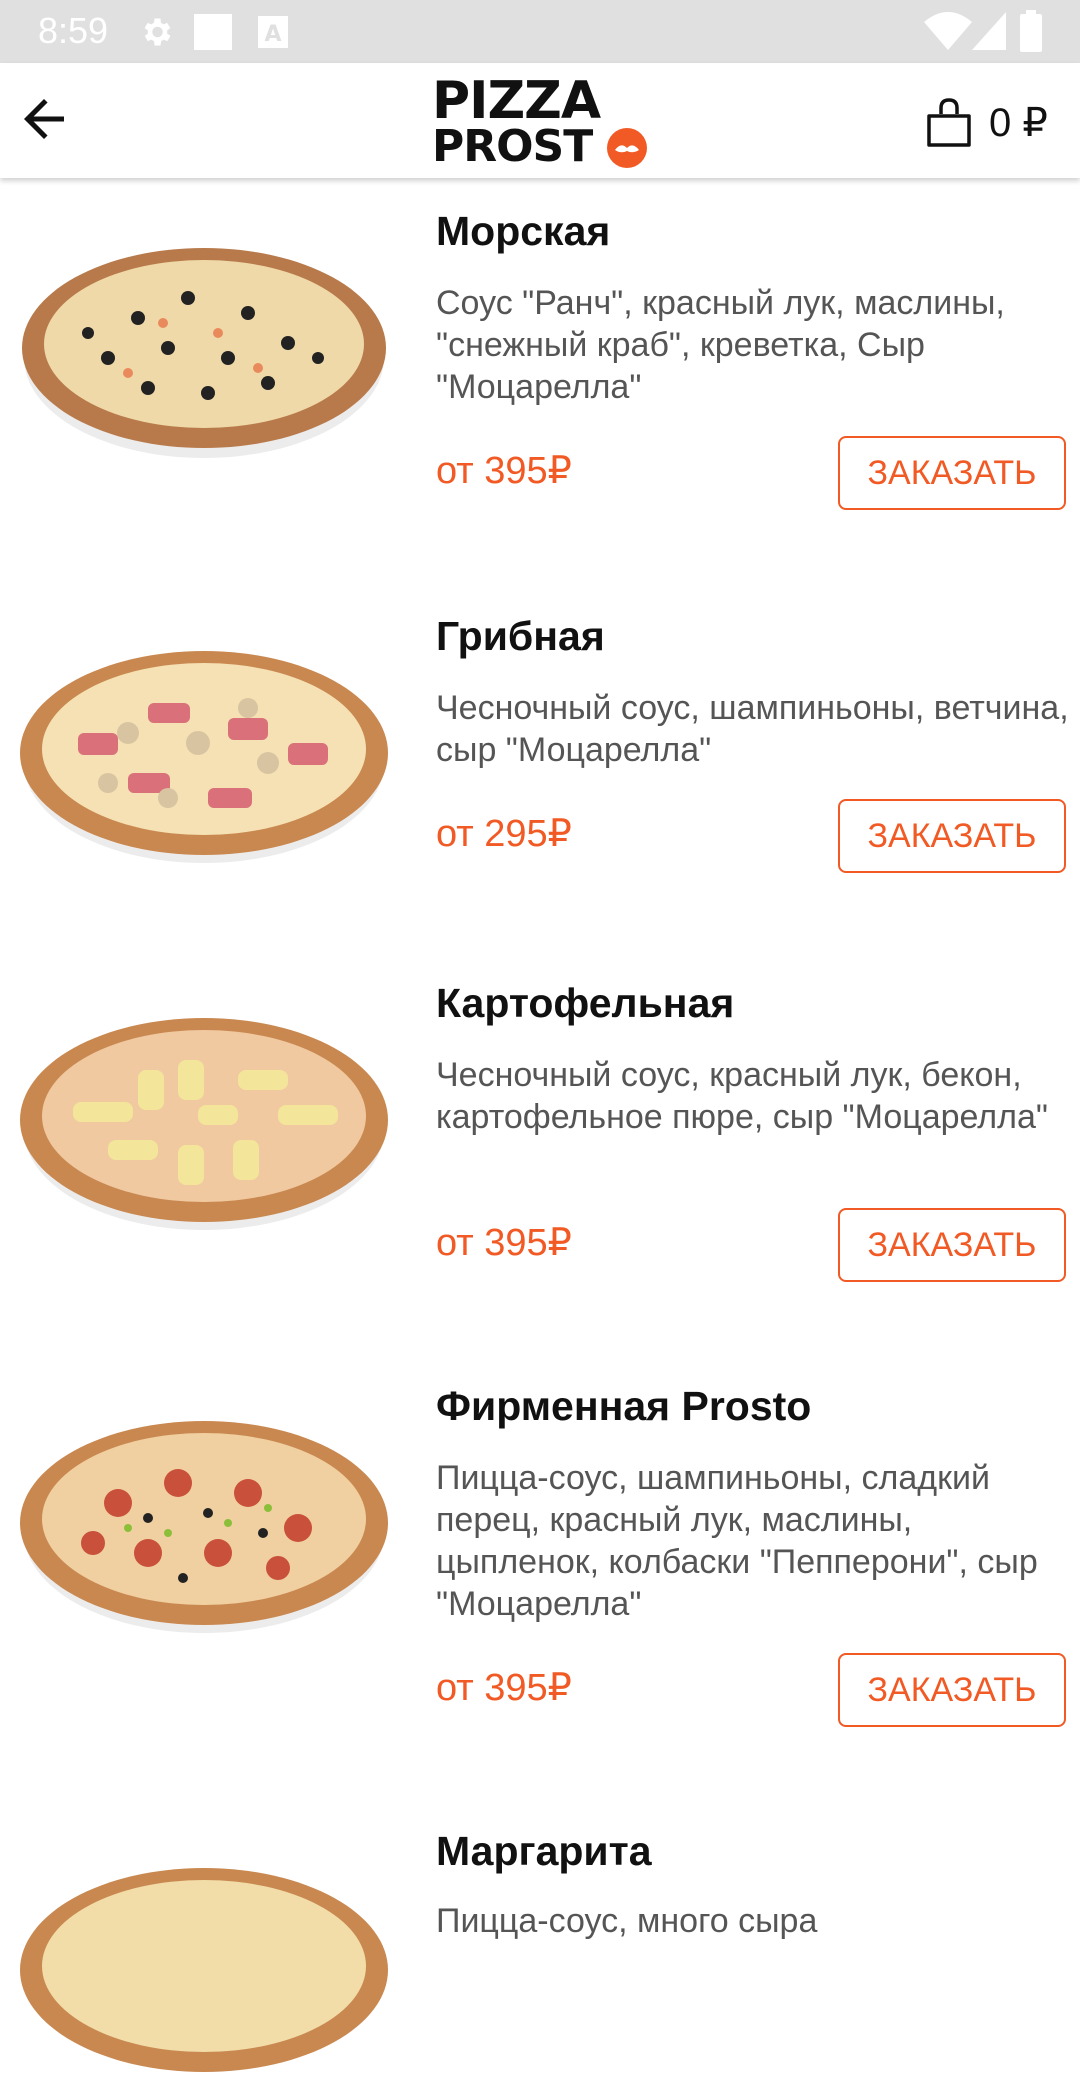  I want to click on pizza-image-morskaya, so click(204, 353).